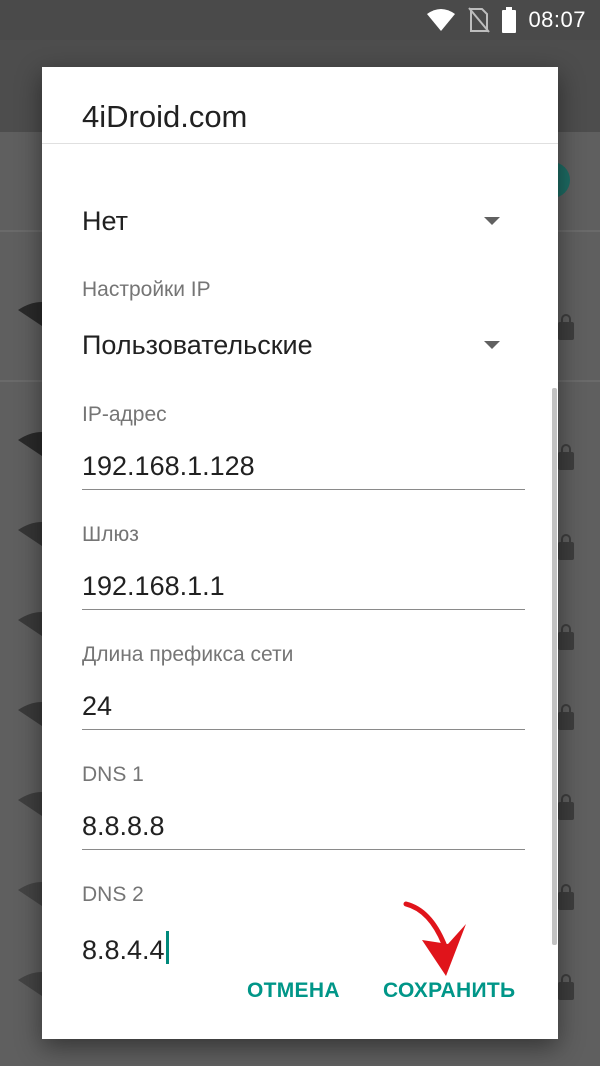 The height and width of the screenshot is (1066, 600). Describe the element at coordinates (303, 729) in the screenshot. I see `prefix-length-underline` at that location.